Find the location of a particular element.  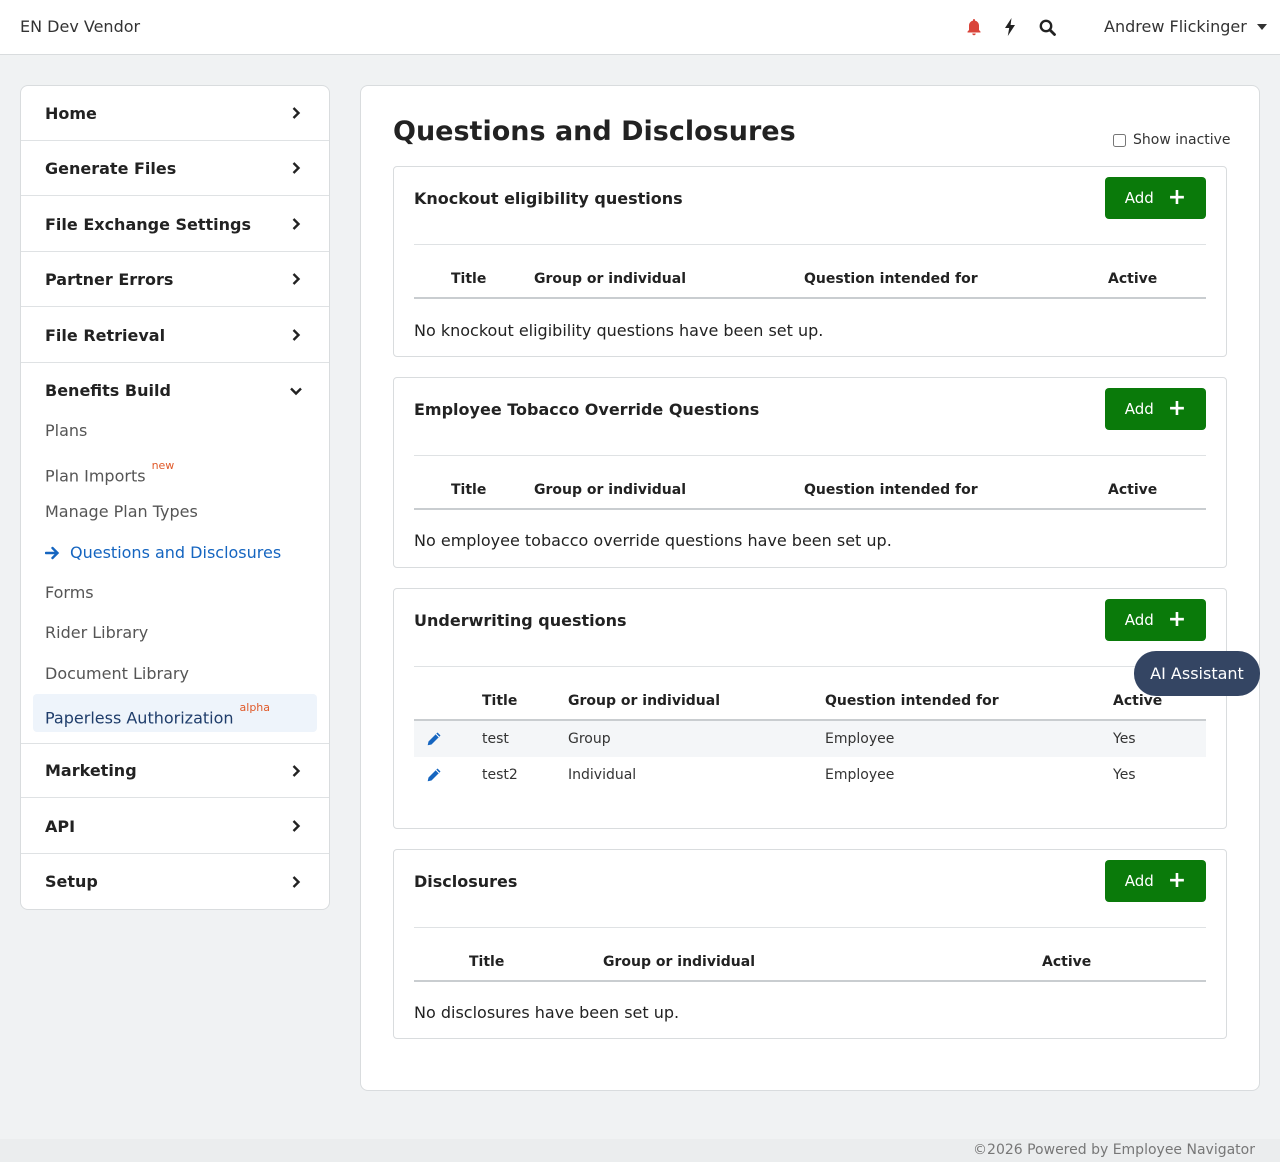

sidebar-item-label: Partner Errors is located at coordinates (109, 279).